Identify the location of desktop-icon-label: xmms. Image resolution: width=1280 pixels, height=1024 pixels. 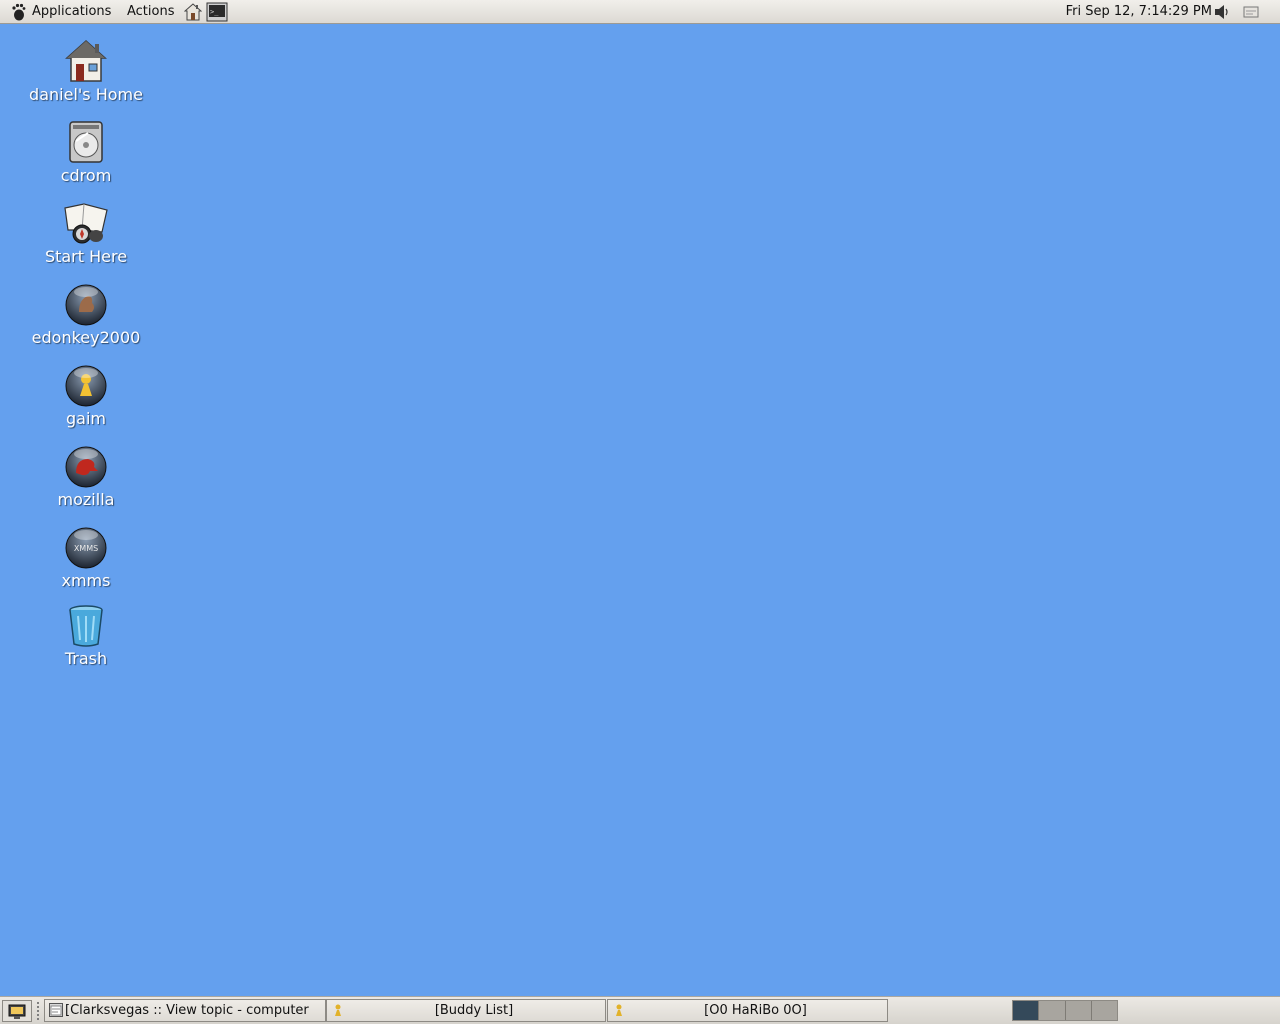
(86, 580).